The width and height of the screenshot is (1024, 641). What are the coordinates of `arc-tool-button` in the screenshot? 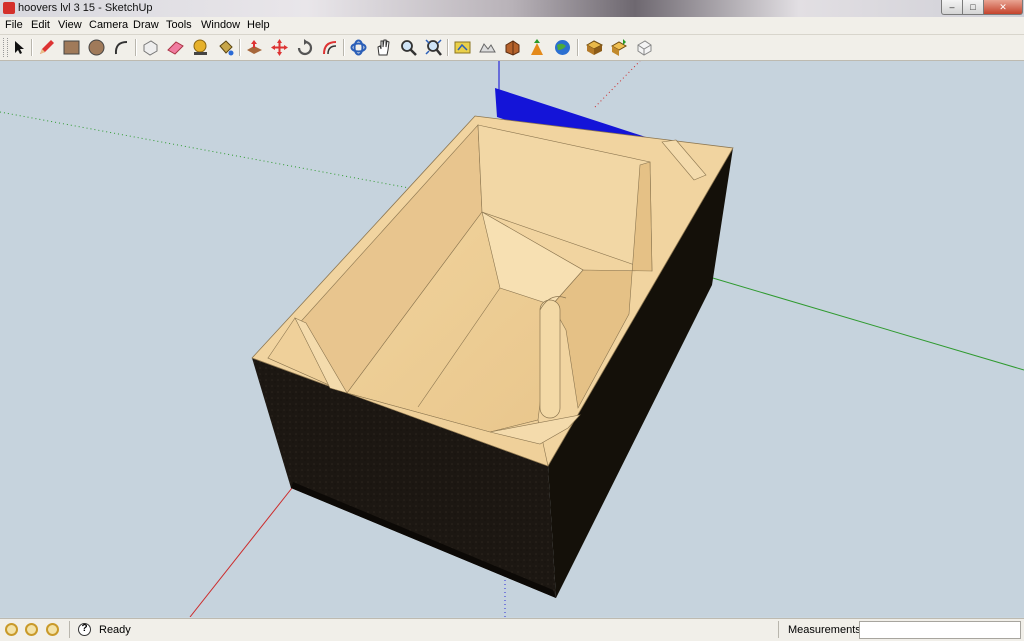 It's located at (121, 47).